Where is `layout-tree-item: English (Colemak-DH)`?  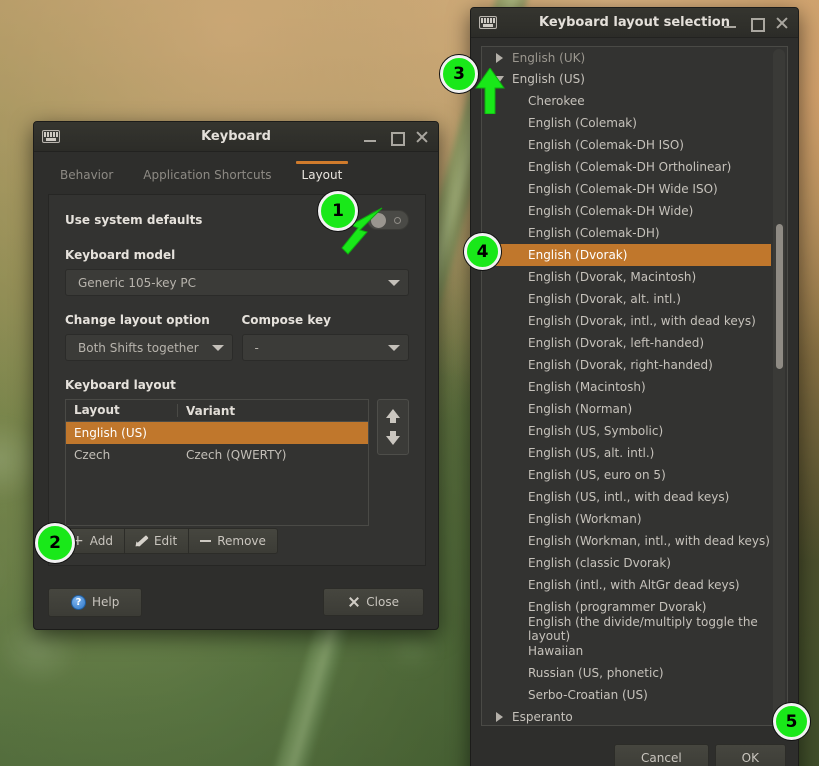
layout-tree-item: English (Colemak-DH) is located at coordinates (626, 233).